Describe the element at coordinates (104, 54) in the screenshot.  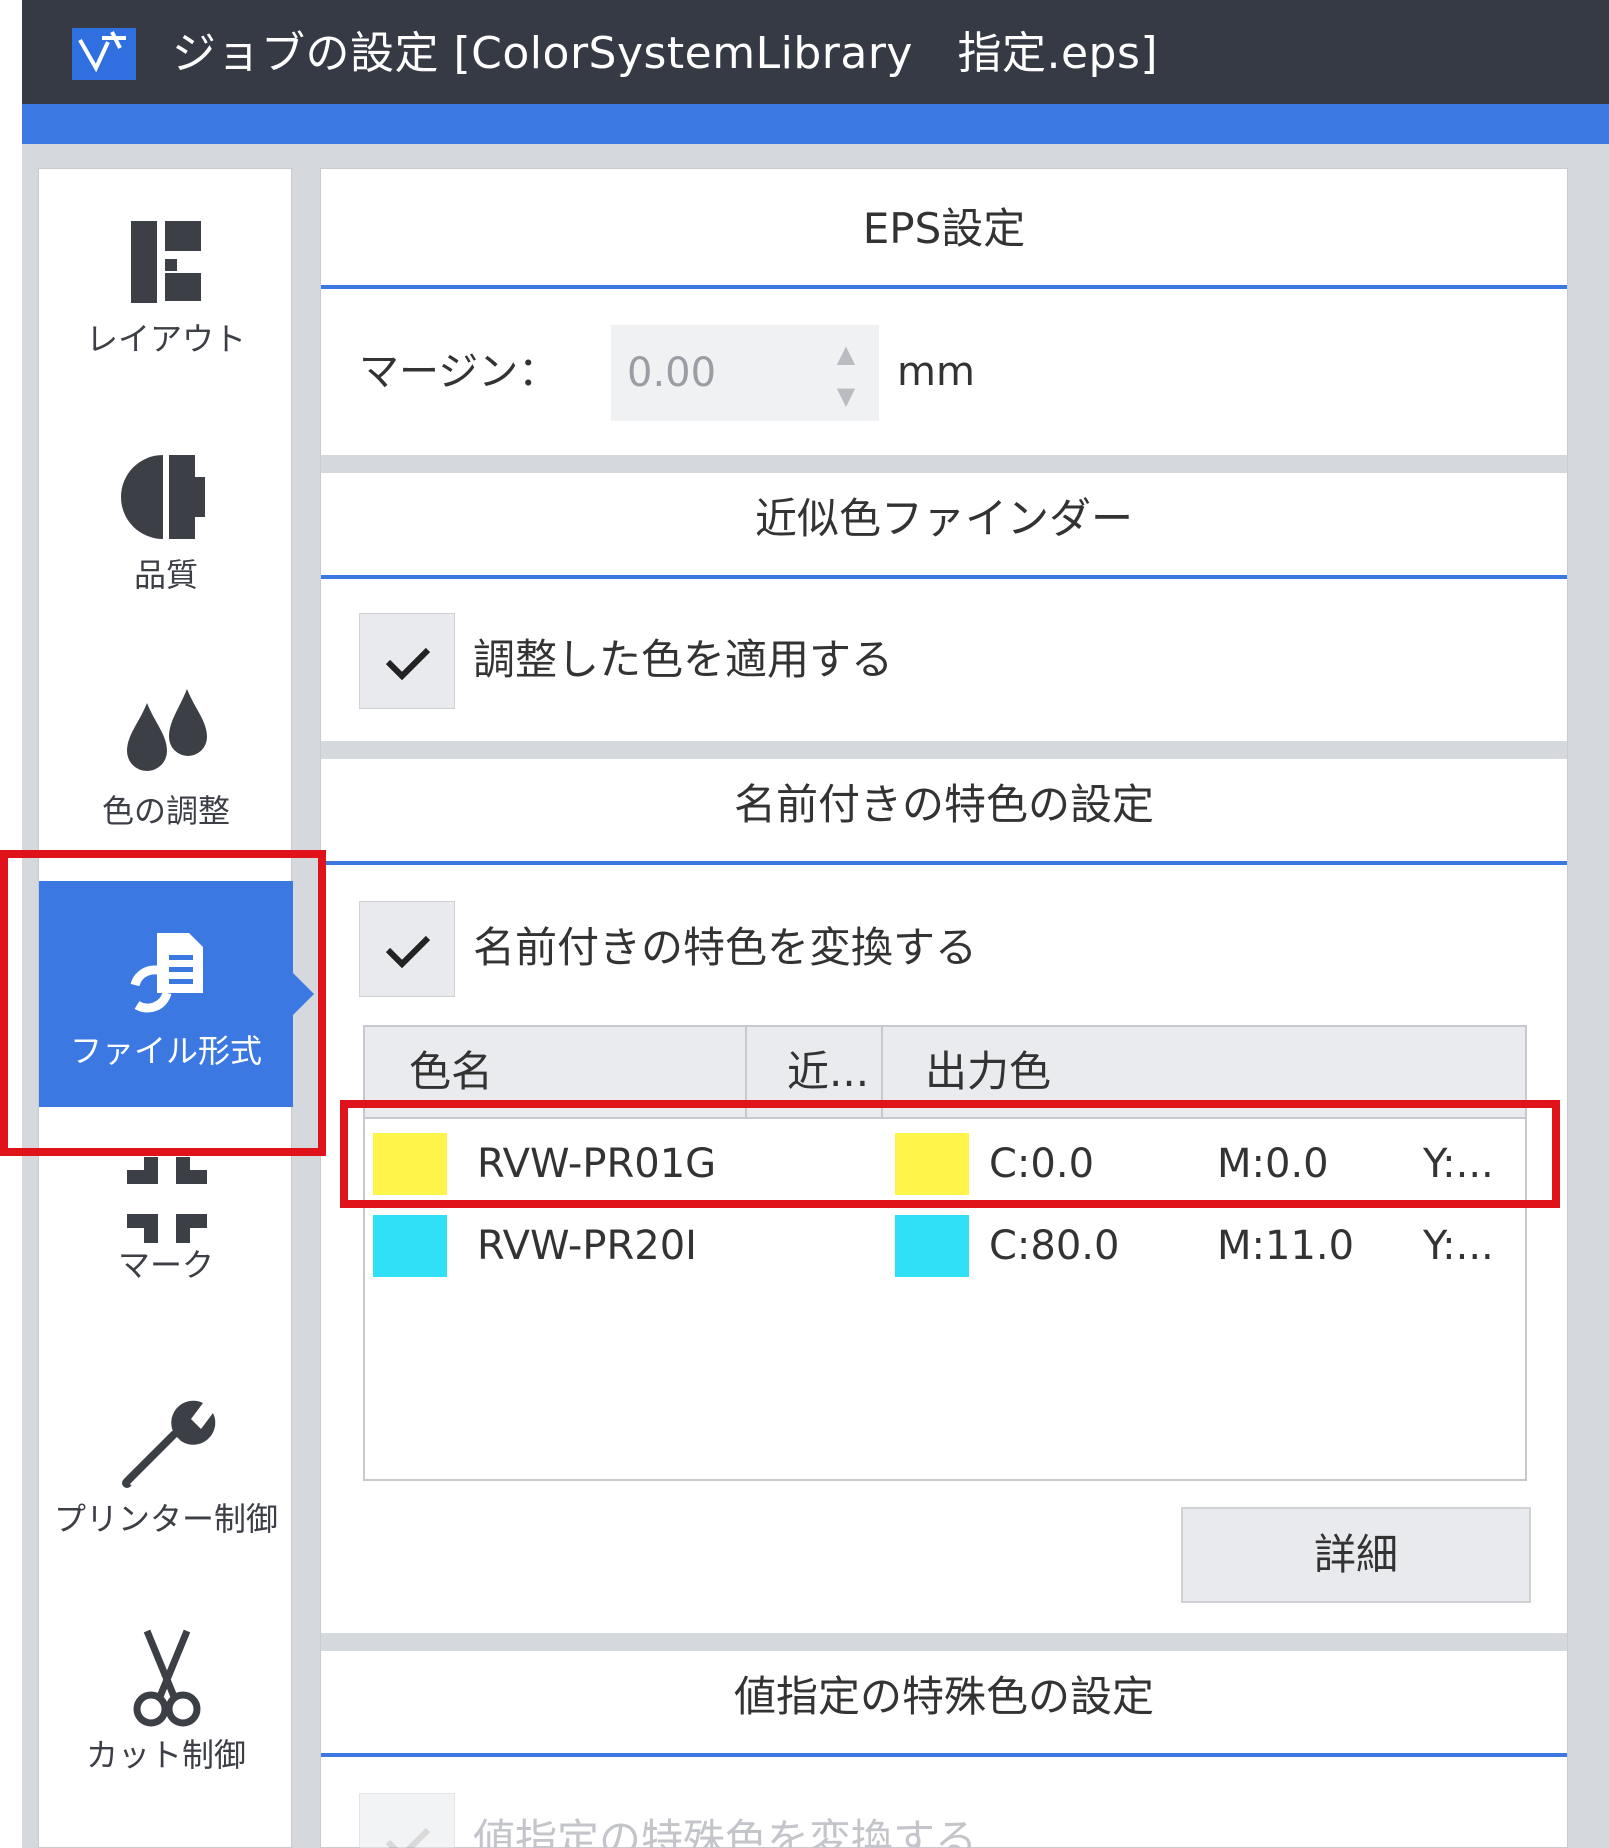
I see `app-logo-icon` at that location.